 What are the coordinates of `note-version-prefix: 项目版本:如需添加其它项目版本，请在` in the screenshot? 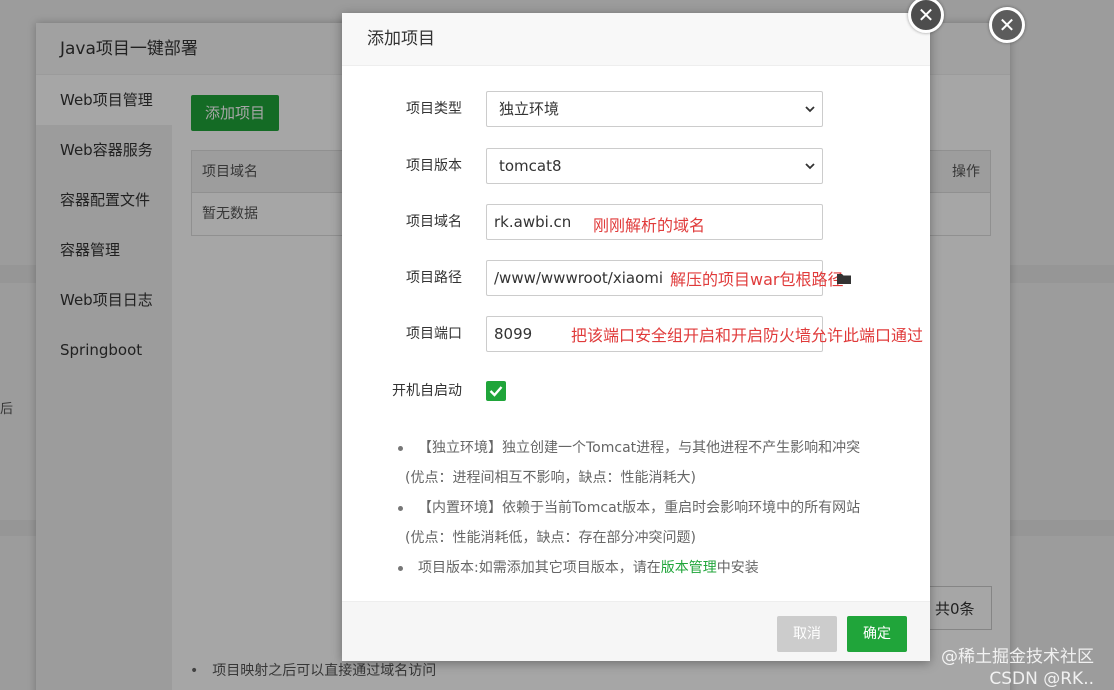 It's located at (539, 568).